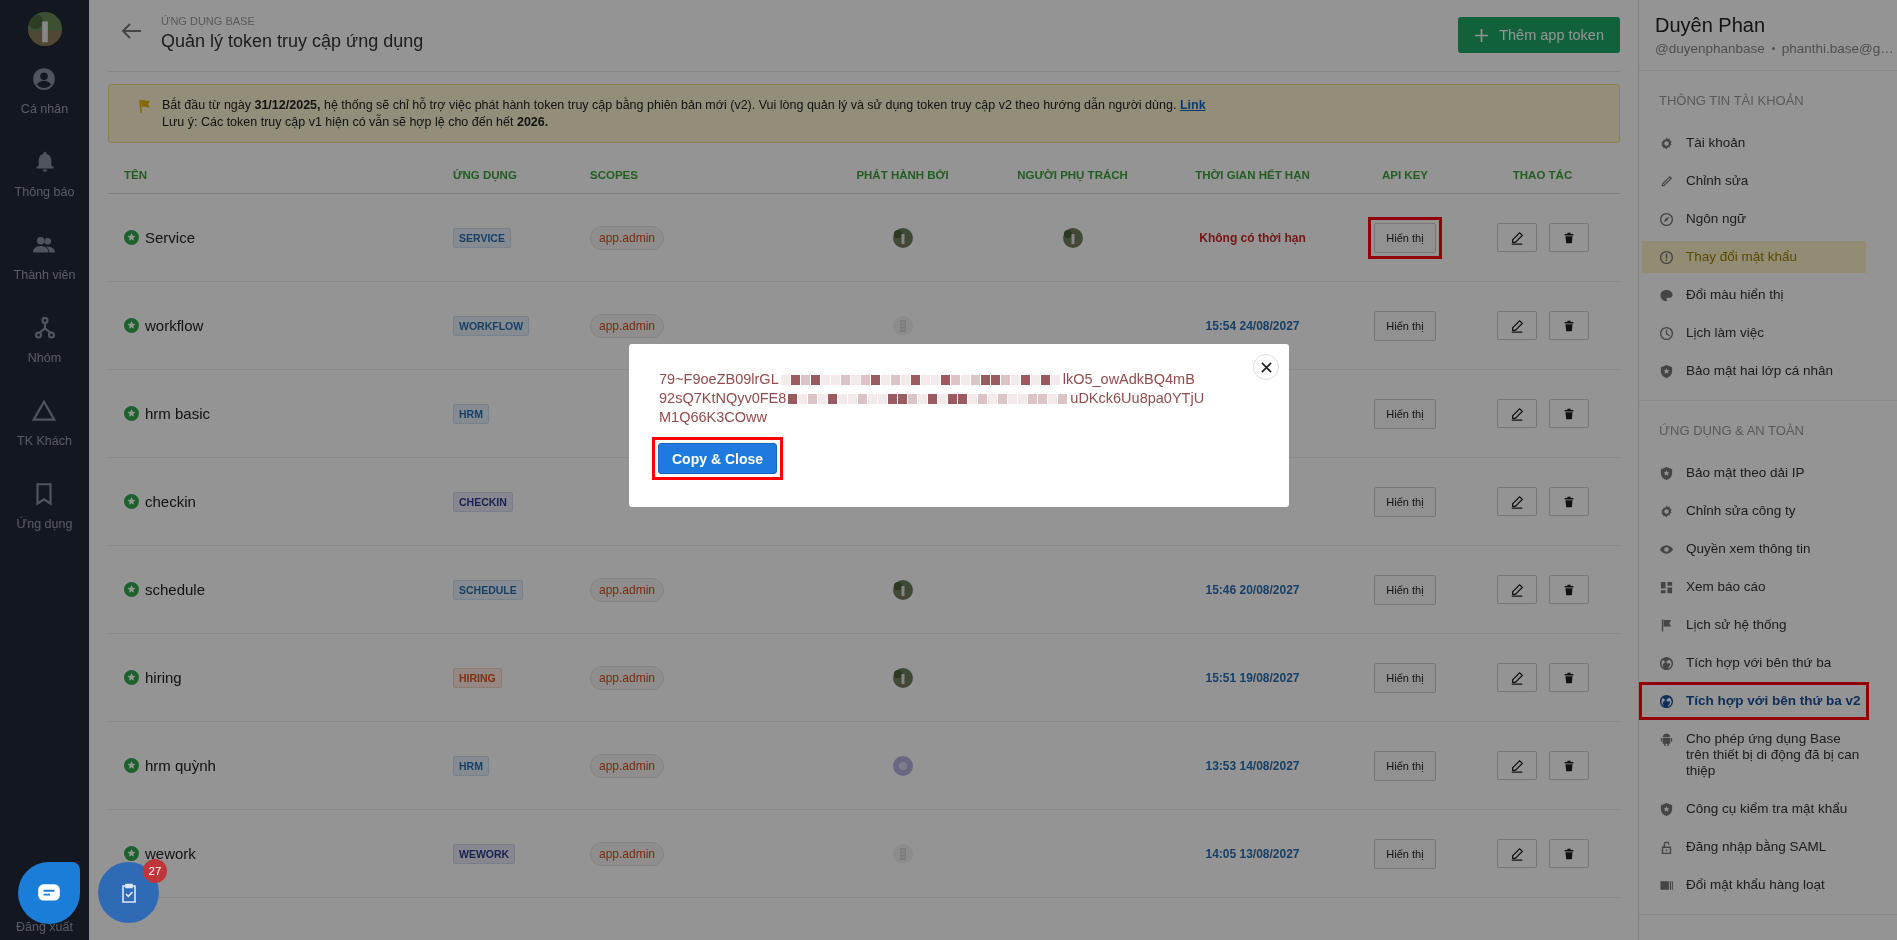 This screenshot has width=1897, height=940. I want to click on app-tag: HIRING, so click(477, 677).